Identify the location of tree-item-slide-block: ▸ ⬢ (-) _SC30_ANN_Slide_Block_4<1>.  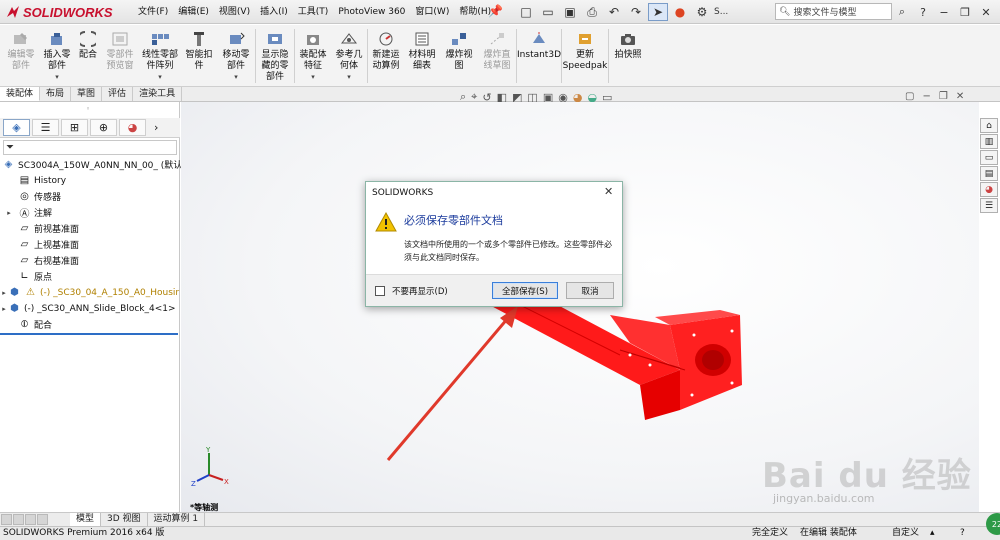
(87, 308).